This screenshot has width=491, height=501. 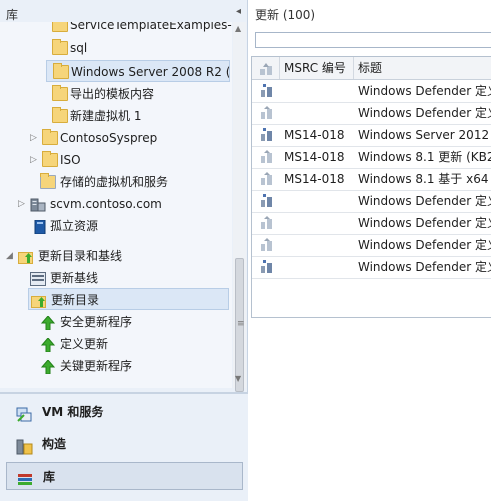 What do you see at coordinates (238, 11) in the screenshot?
I see `collapse-pane-button: ◂` at bounding box center [238, 11].